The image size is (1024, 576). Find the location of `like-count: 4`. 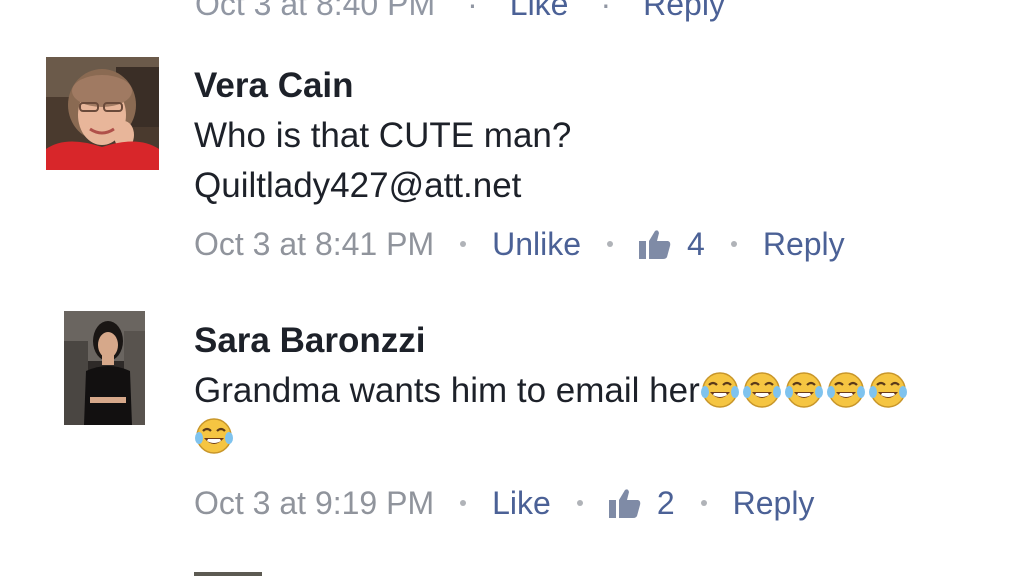

like-count: 4 is located at coordinates (672, 244).